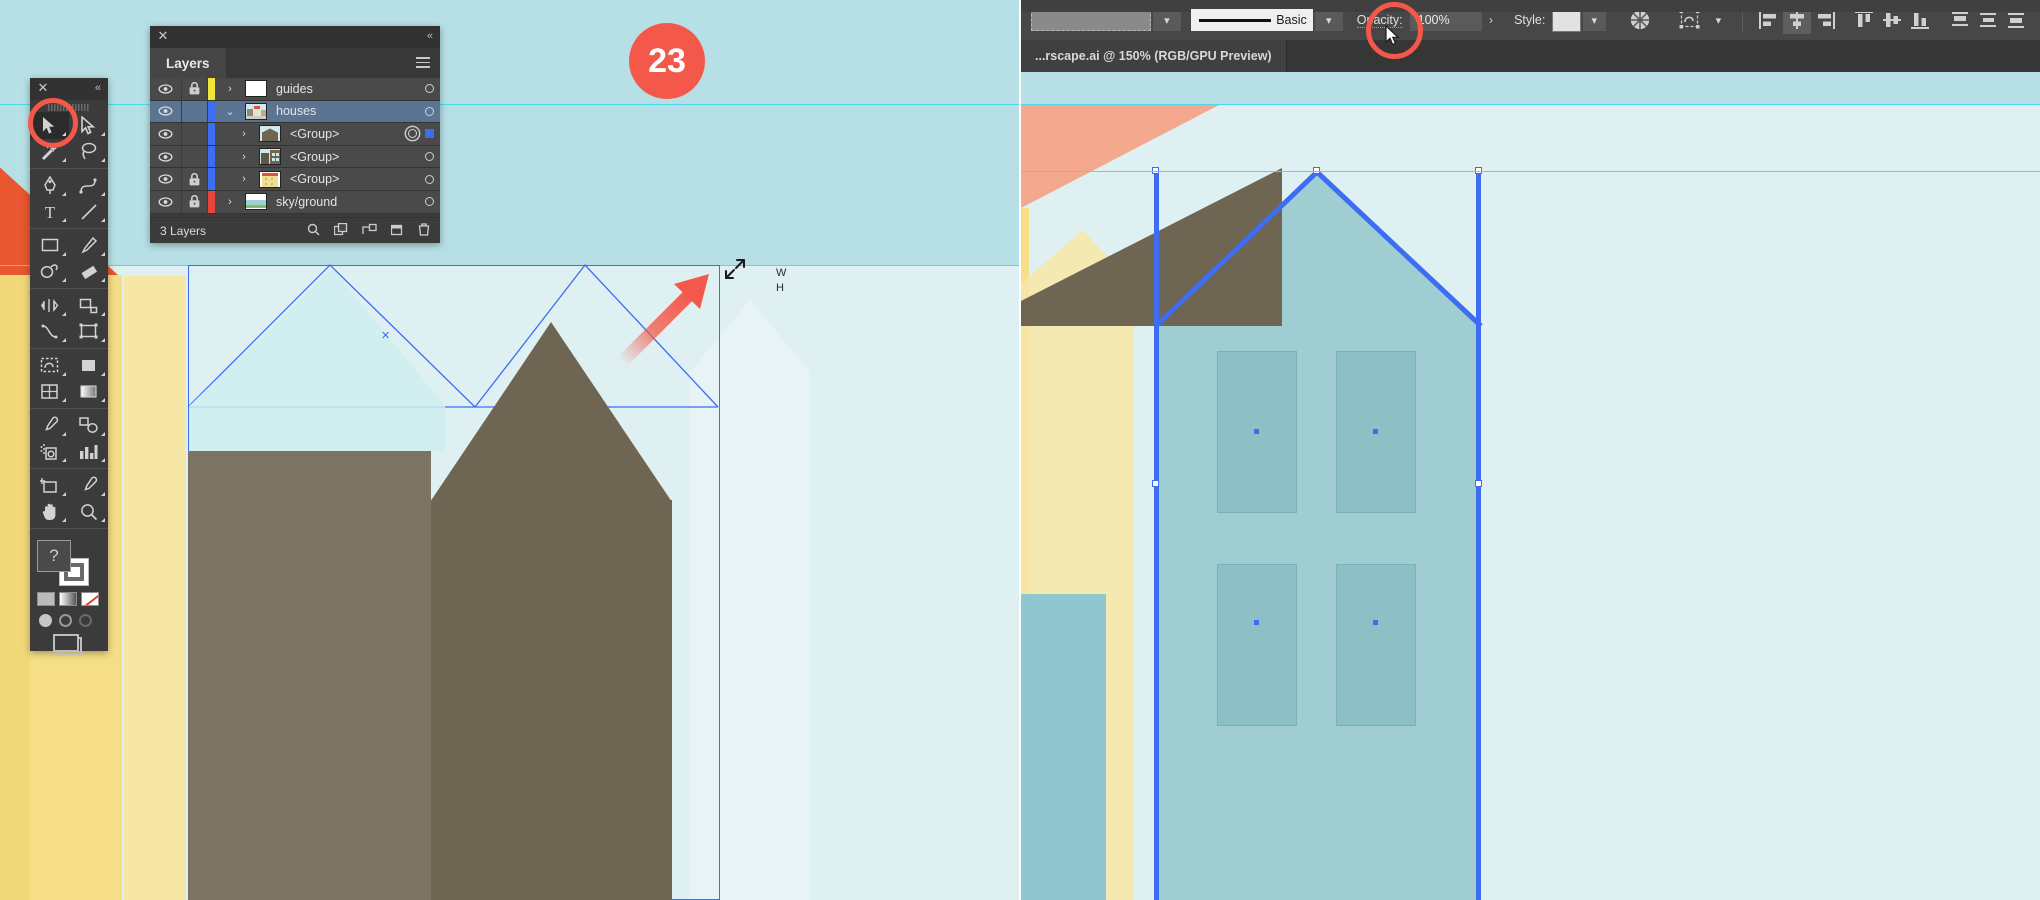 This screenshot has height=900, width=2040. What do you see at coordinates (88, 452) in the screenshot?
I see `column-graph-tool` at bounding box center [88, 452].